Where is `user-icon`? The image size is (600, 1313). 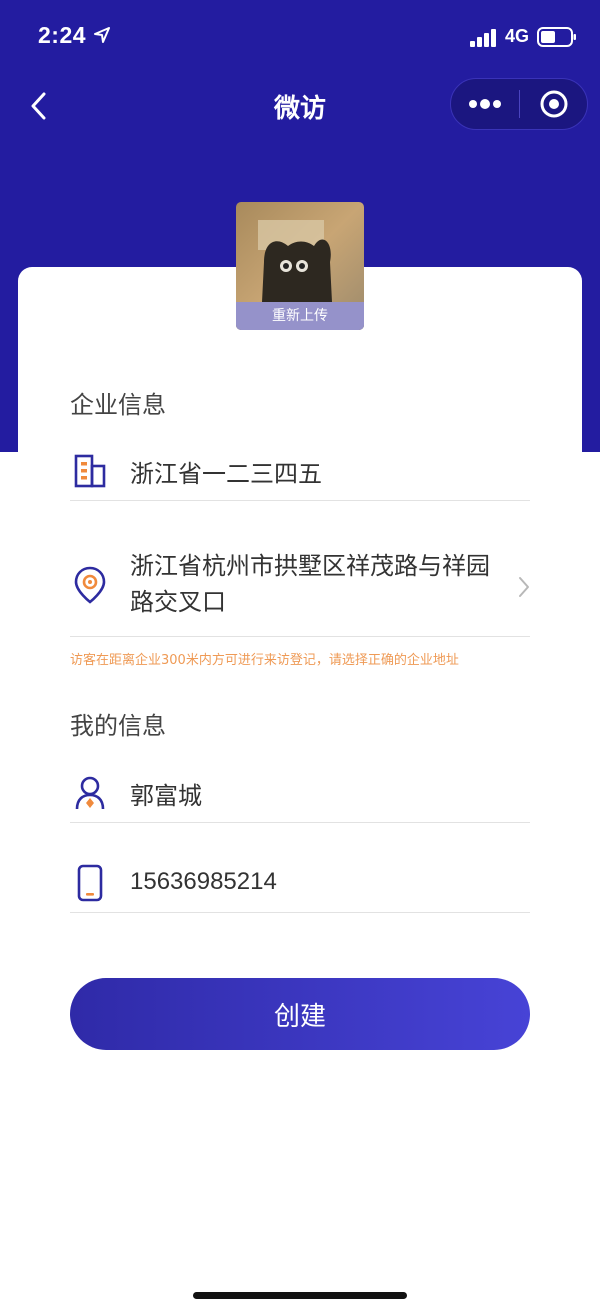 user-icon is located at coordinates (90, 793).